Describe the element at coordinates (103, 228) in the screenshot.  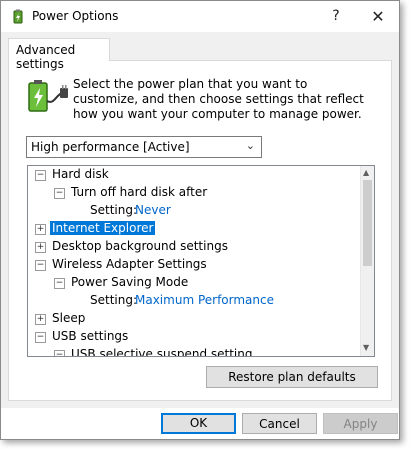
I see `tree-label-selected: Internet Explorer` at that location.